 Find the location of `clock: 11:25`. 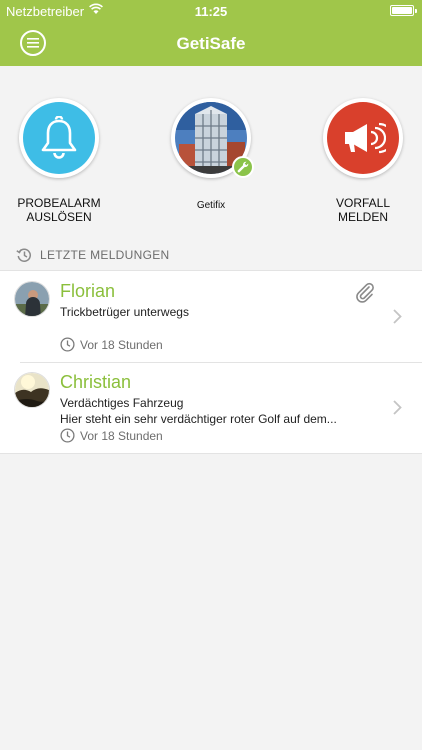

clock: 11:25 is located at coordinates (211, 11).